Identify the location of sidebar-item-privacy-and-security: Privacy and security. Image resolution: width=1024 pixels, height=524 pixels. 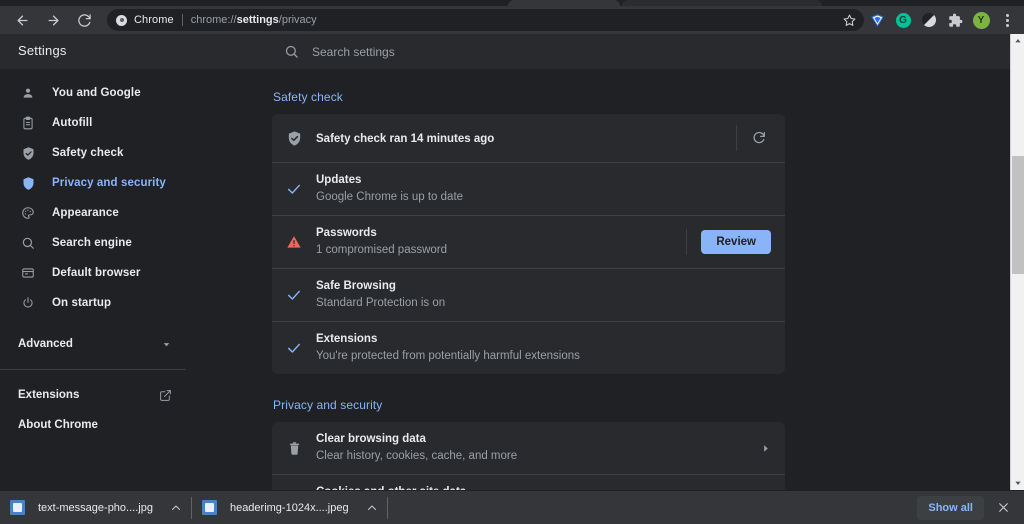
(124, 183).